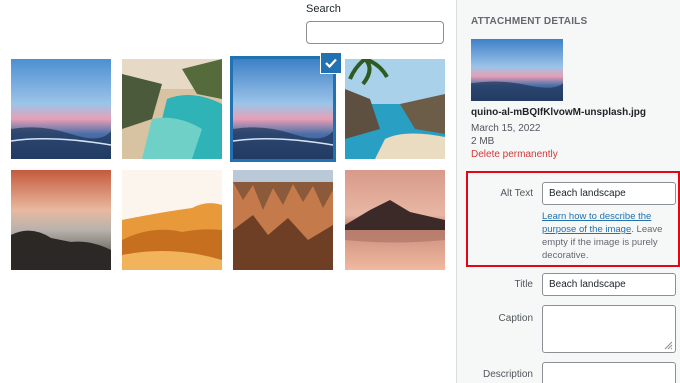 This screenshot has height=383, width=680. What do you see at coordinates (558, 112) in the screenshot?
I see `attachment-filename: quino-al-mBQIfKlvowM-unsplash.jpg` at bounding box center [558, 112].